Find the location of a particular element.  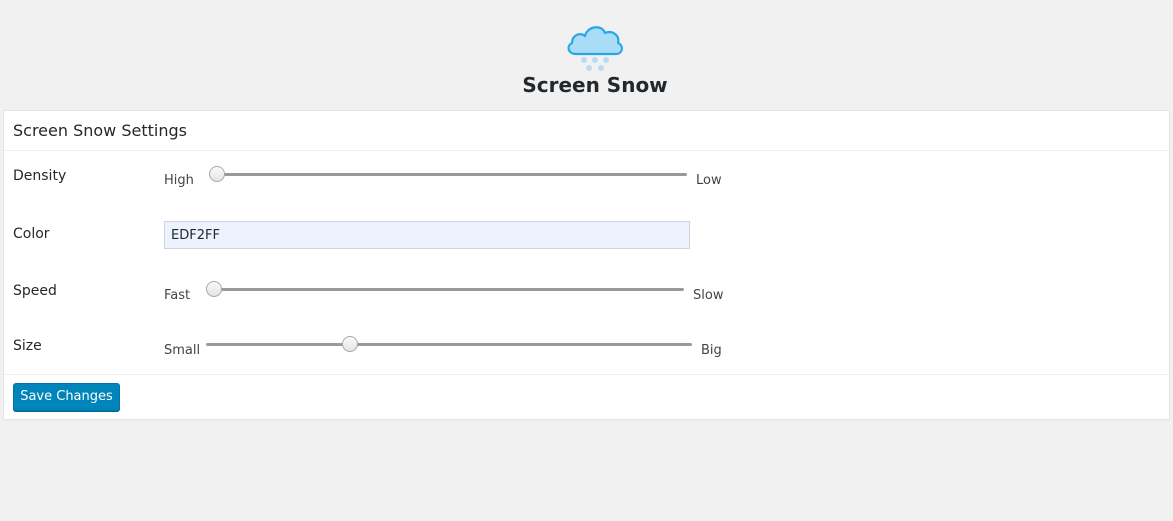

speed-min-label: Fast is located at coordinates (177, 295).